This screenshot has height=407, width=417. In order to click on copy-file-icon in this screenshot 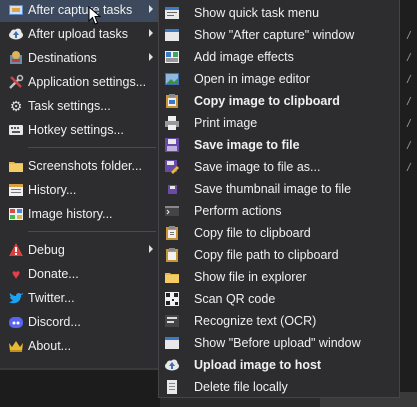, I will do `click(172, 233)`.